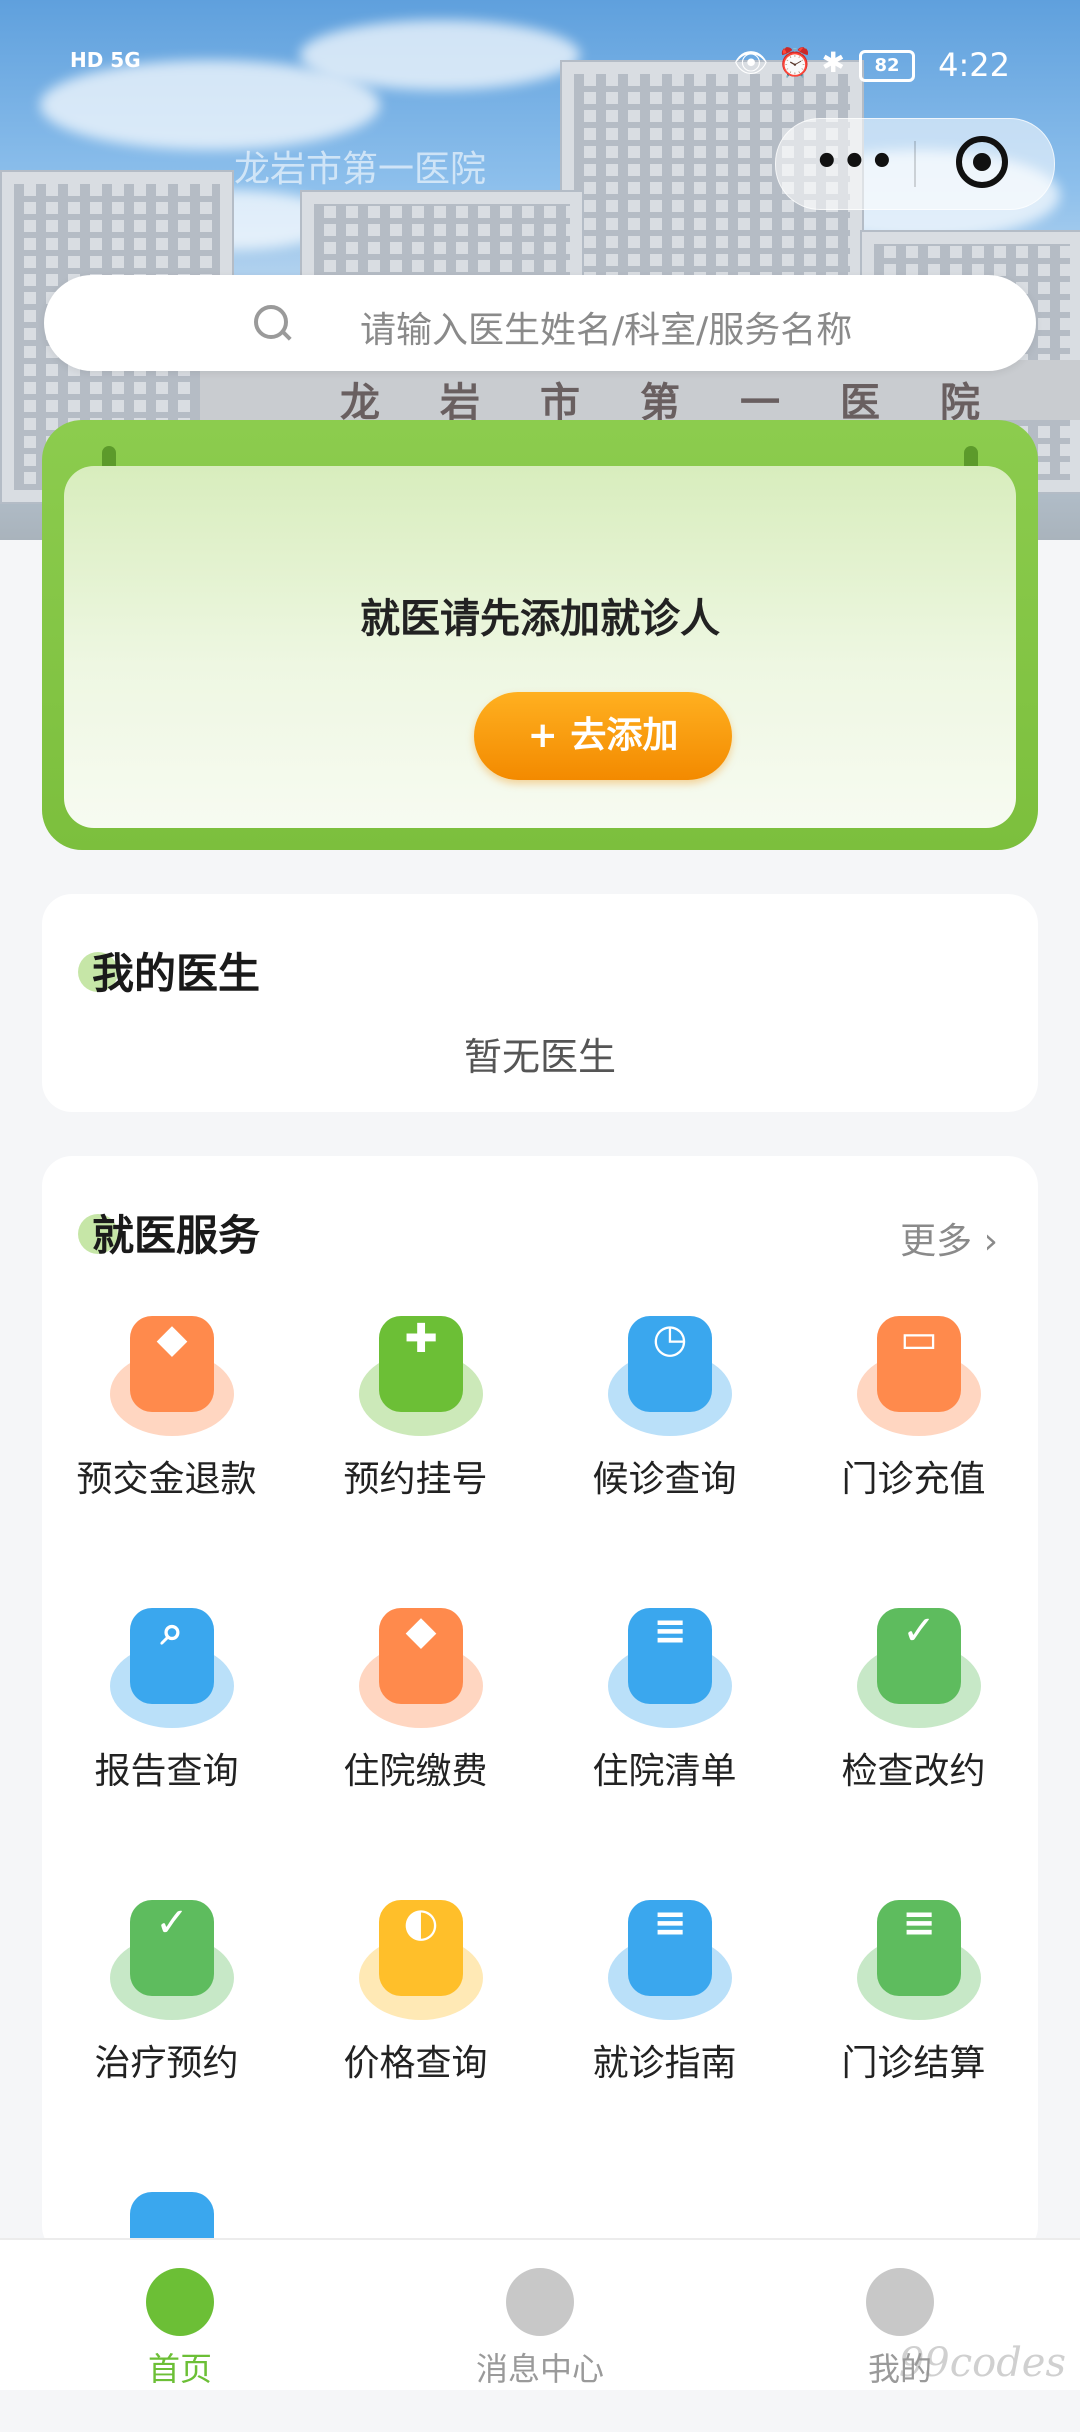 This screenshot has width=1080, height=2432. What do you see at coordinates (415, 1479) in the screenshot?
I see `service-label: 预约挂号` at bounding box center [415, 1479].